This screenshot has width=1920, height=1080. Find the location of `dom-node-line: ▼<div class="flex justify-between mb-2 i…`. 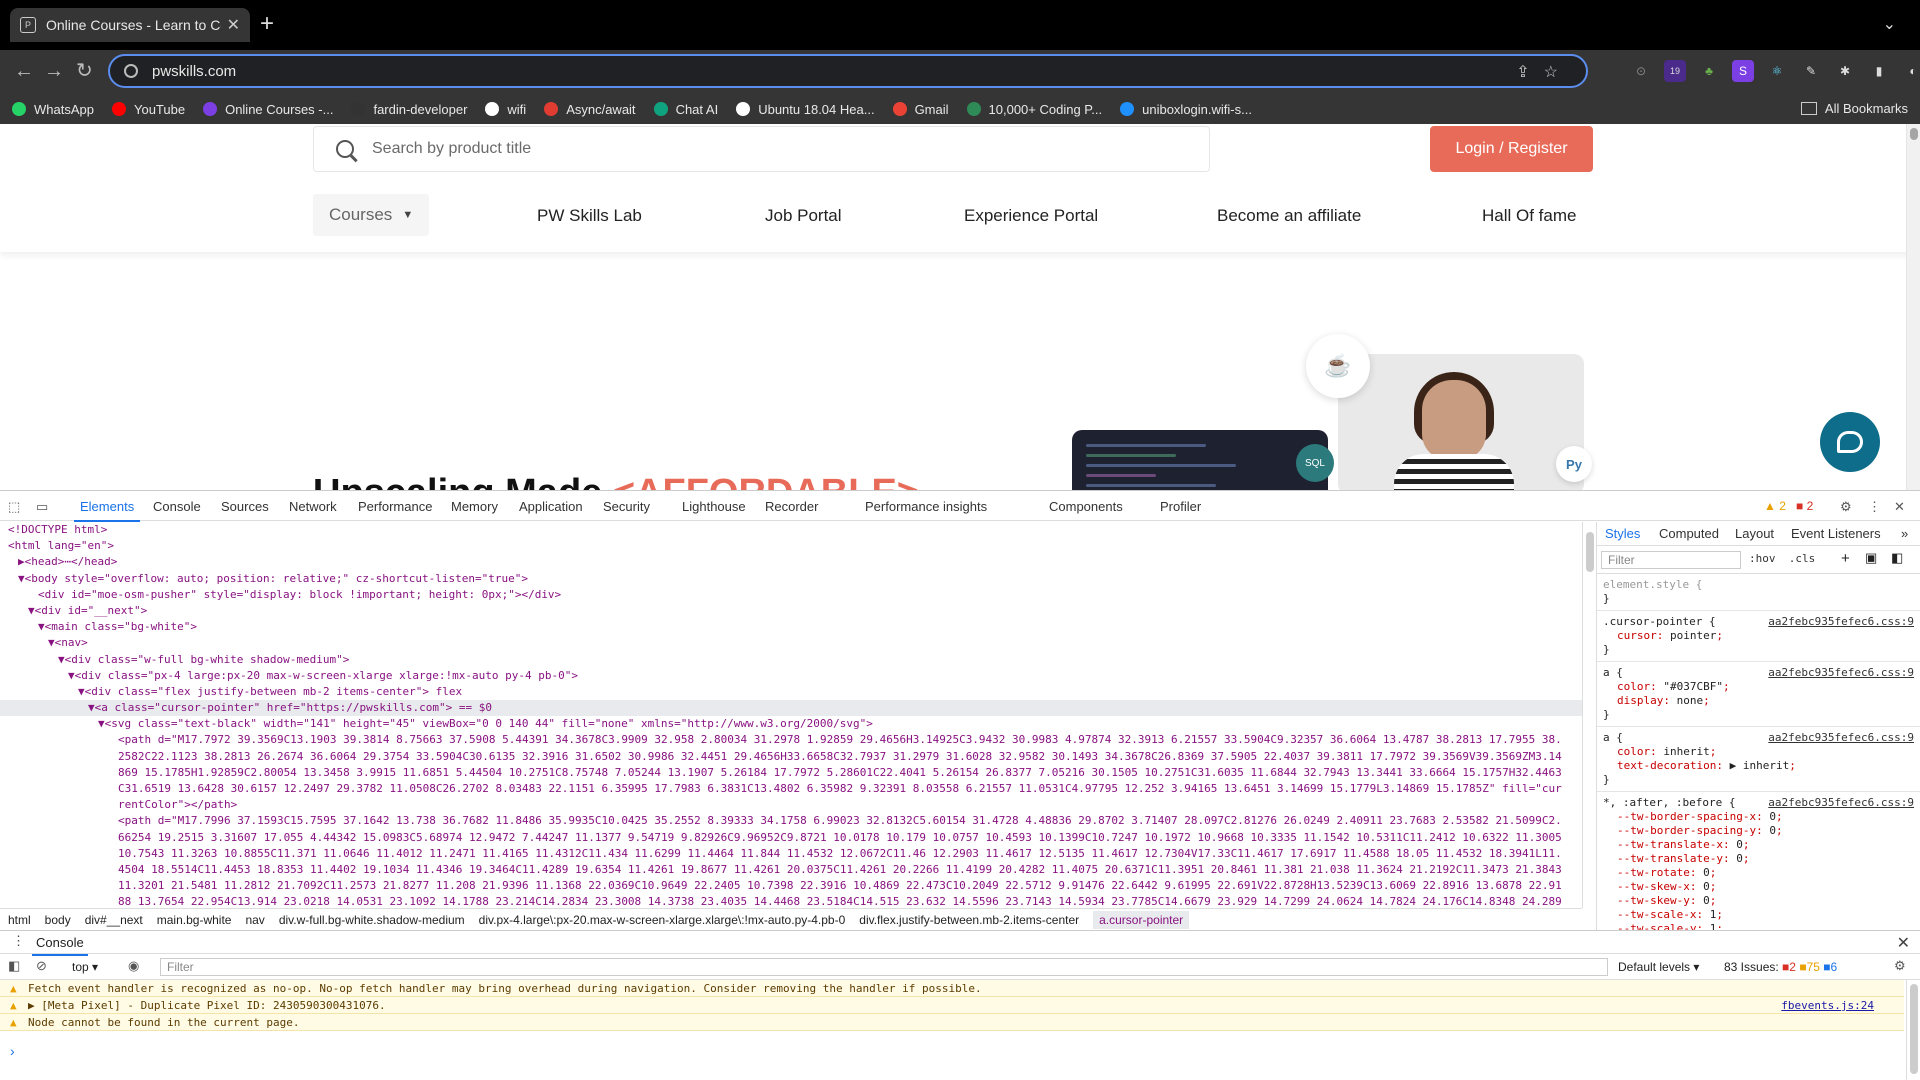

dom-node-line: ▼<div class="flex justify-between mb-2 i… is located at coordinates (791, 692).